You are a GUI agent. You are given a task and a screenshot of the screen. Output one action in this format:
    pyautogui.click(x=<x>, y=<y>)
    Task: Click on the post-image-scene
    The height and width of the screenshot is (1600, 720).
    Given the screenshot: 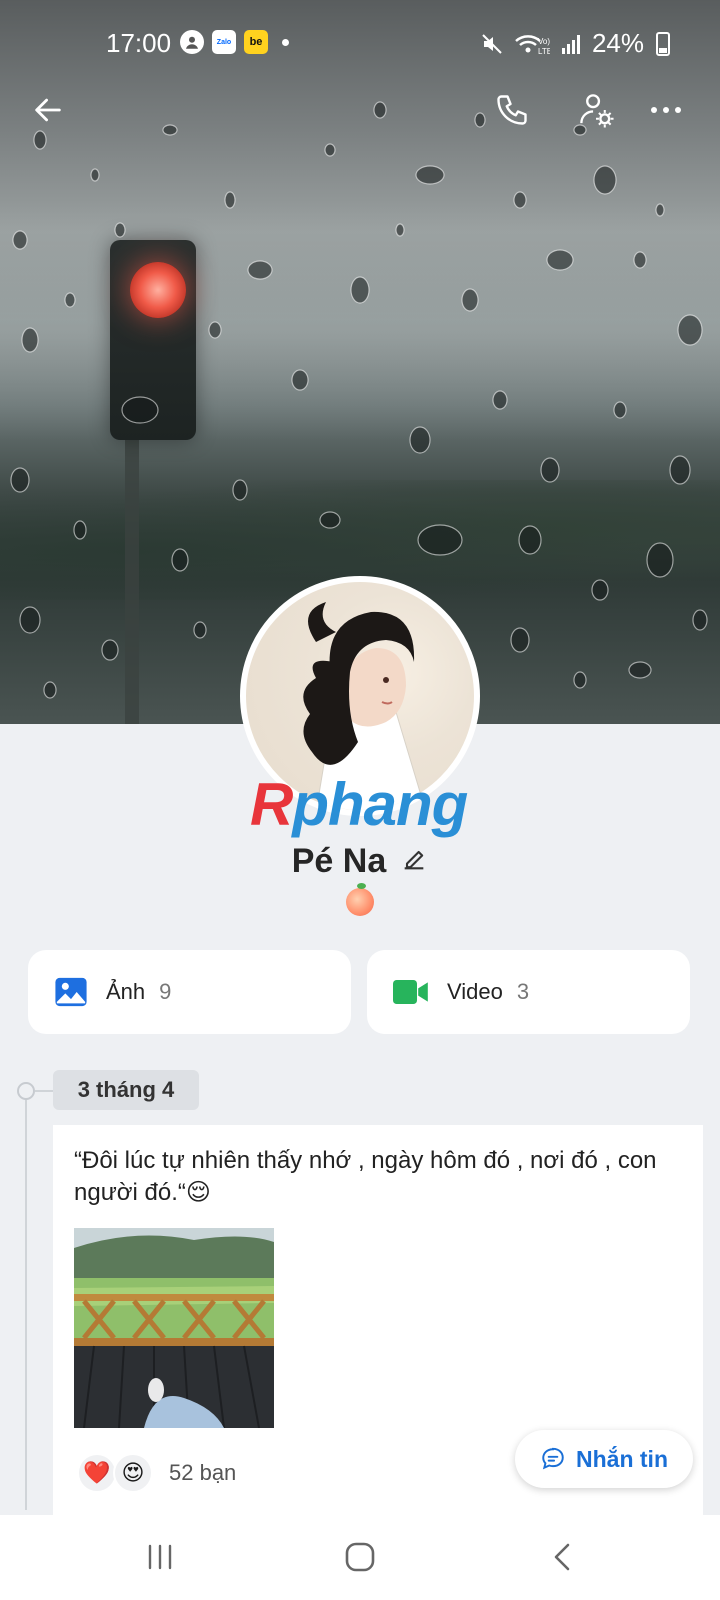 What is the action you would take?
    pyautogui.click(x=174, y=1328)
    